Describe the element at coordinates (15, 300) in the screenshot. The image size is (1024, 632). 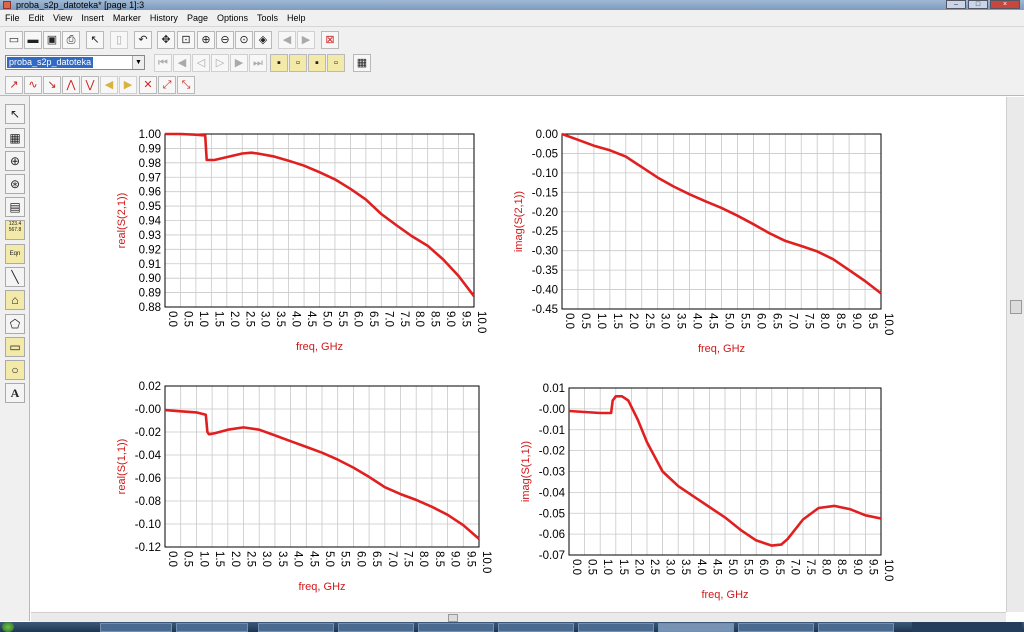
I see `polyline-icon: ⌂` at that location.